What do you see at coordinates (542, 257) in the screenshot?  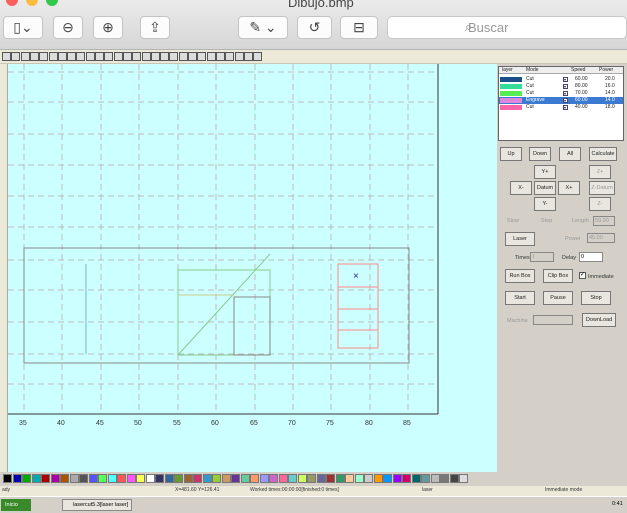 I see `times-input: 1` at bounding box center [542, 257].